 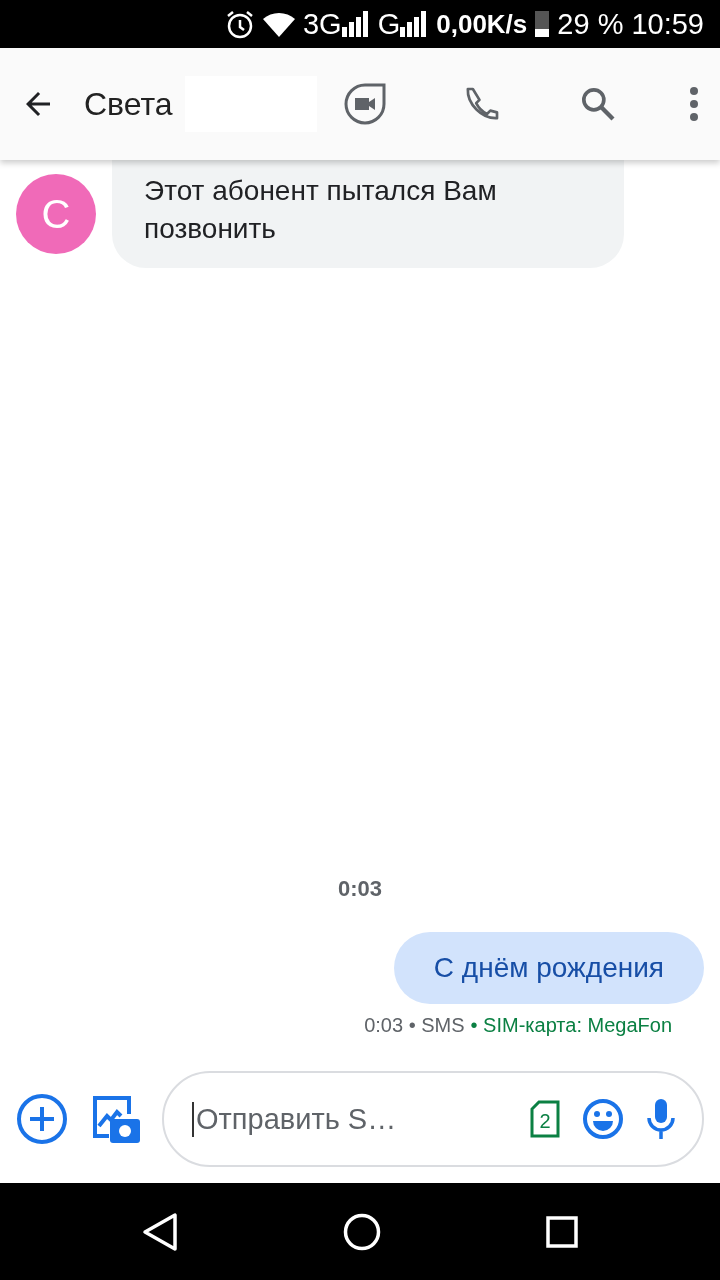 What do you see at coordinates (359, 888) in the screenshot?
I see `message-timestamp: 0:03` at bounding box center [359, 888].